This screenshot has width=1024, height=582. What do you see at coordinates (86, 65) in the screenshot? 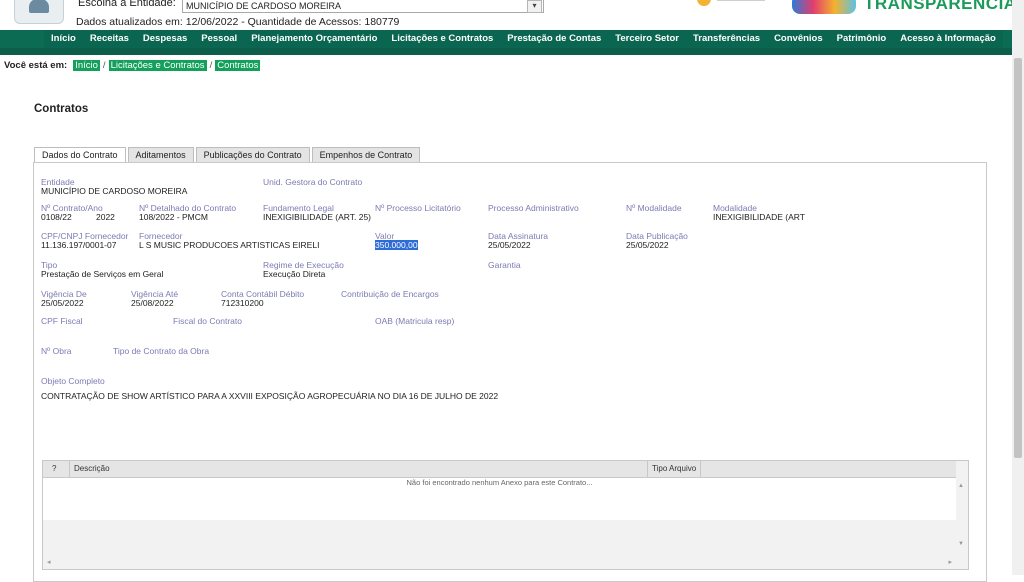
I see `breadcrumb-inicio: Início` at bounding box center [86, 65].